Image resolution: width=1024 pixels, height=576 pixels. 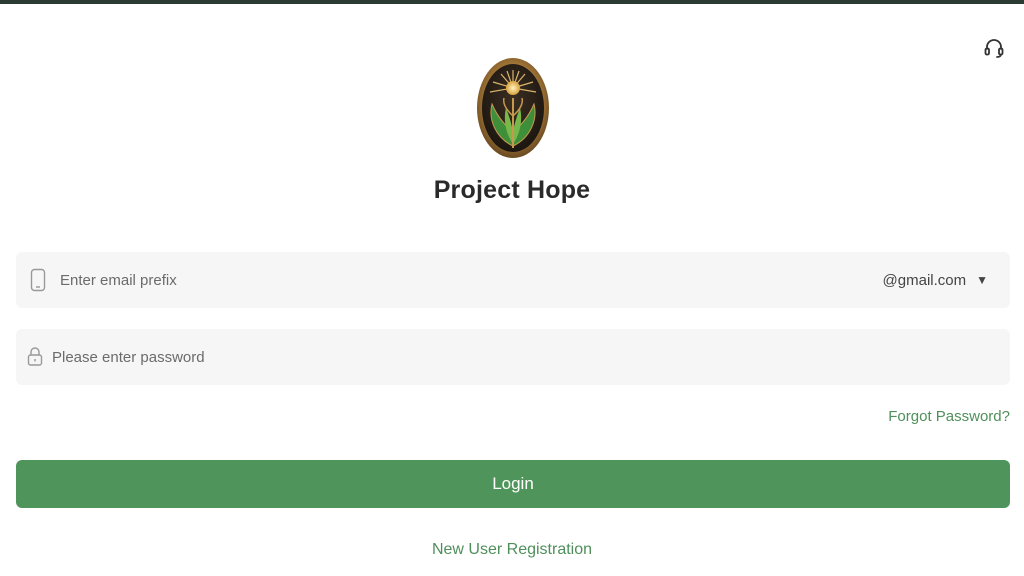 I want to click on forgot-password-link: Forgot Password?, so click(x=949, y=416).